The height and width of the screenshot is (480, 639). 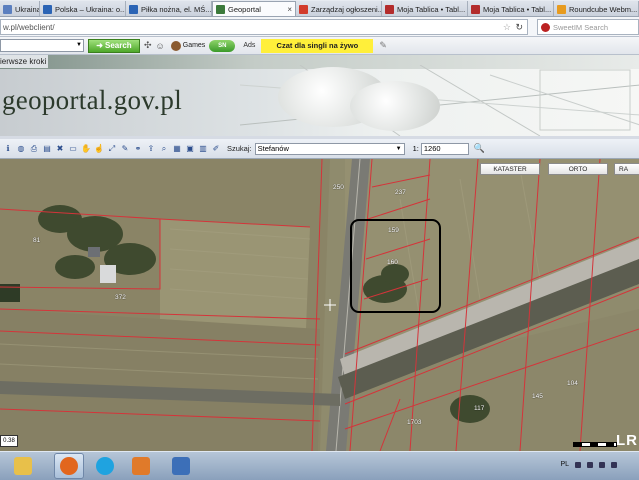 What do you see at coordinates (289, 9) in the screenshot?
I see `tab-close-icon: ×` at bounding box center [289, 9].